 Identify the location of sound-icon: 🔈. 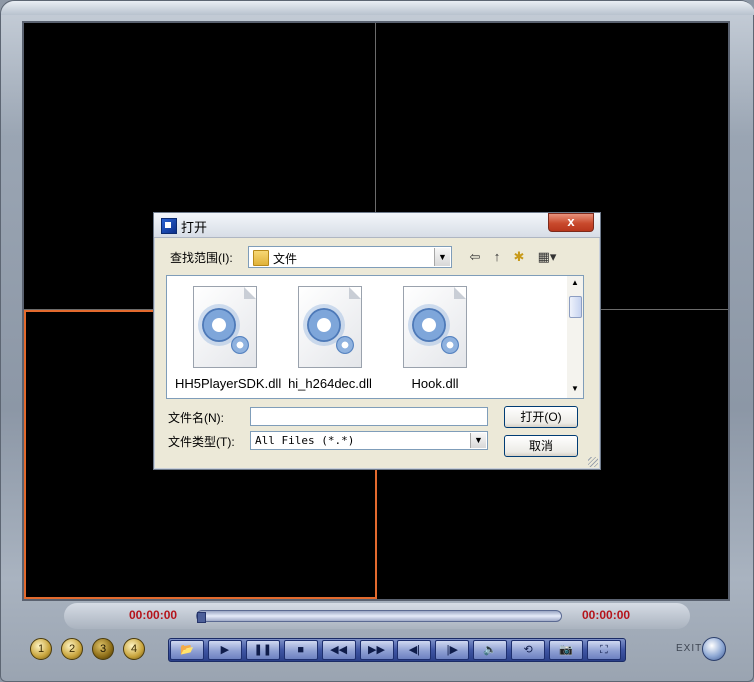
(490, 650).